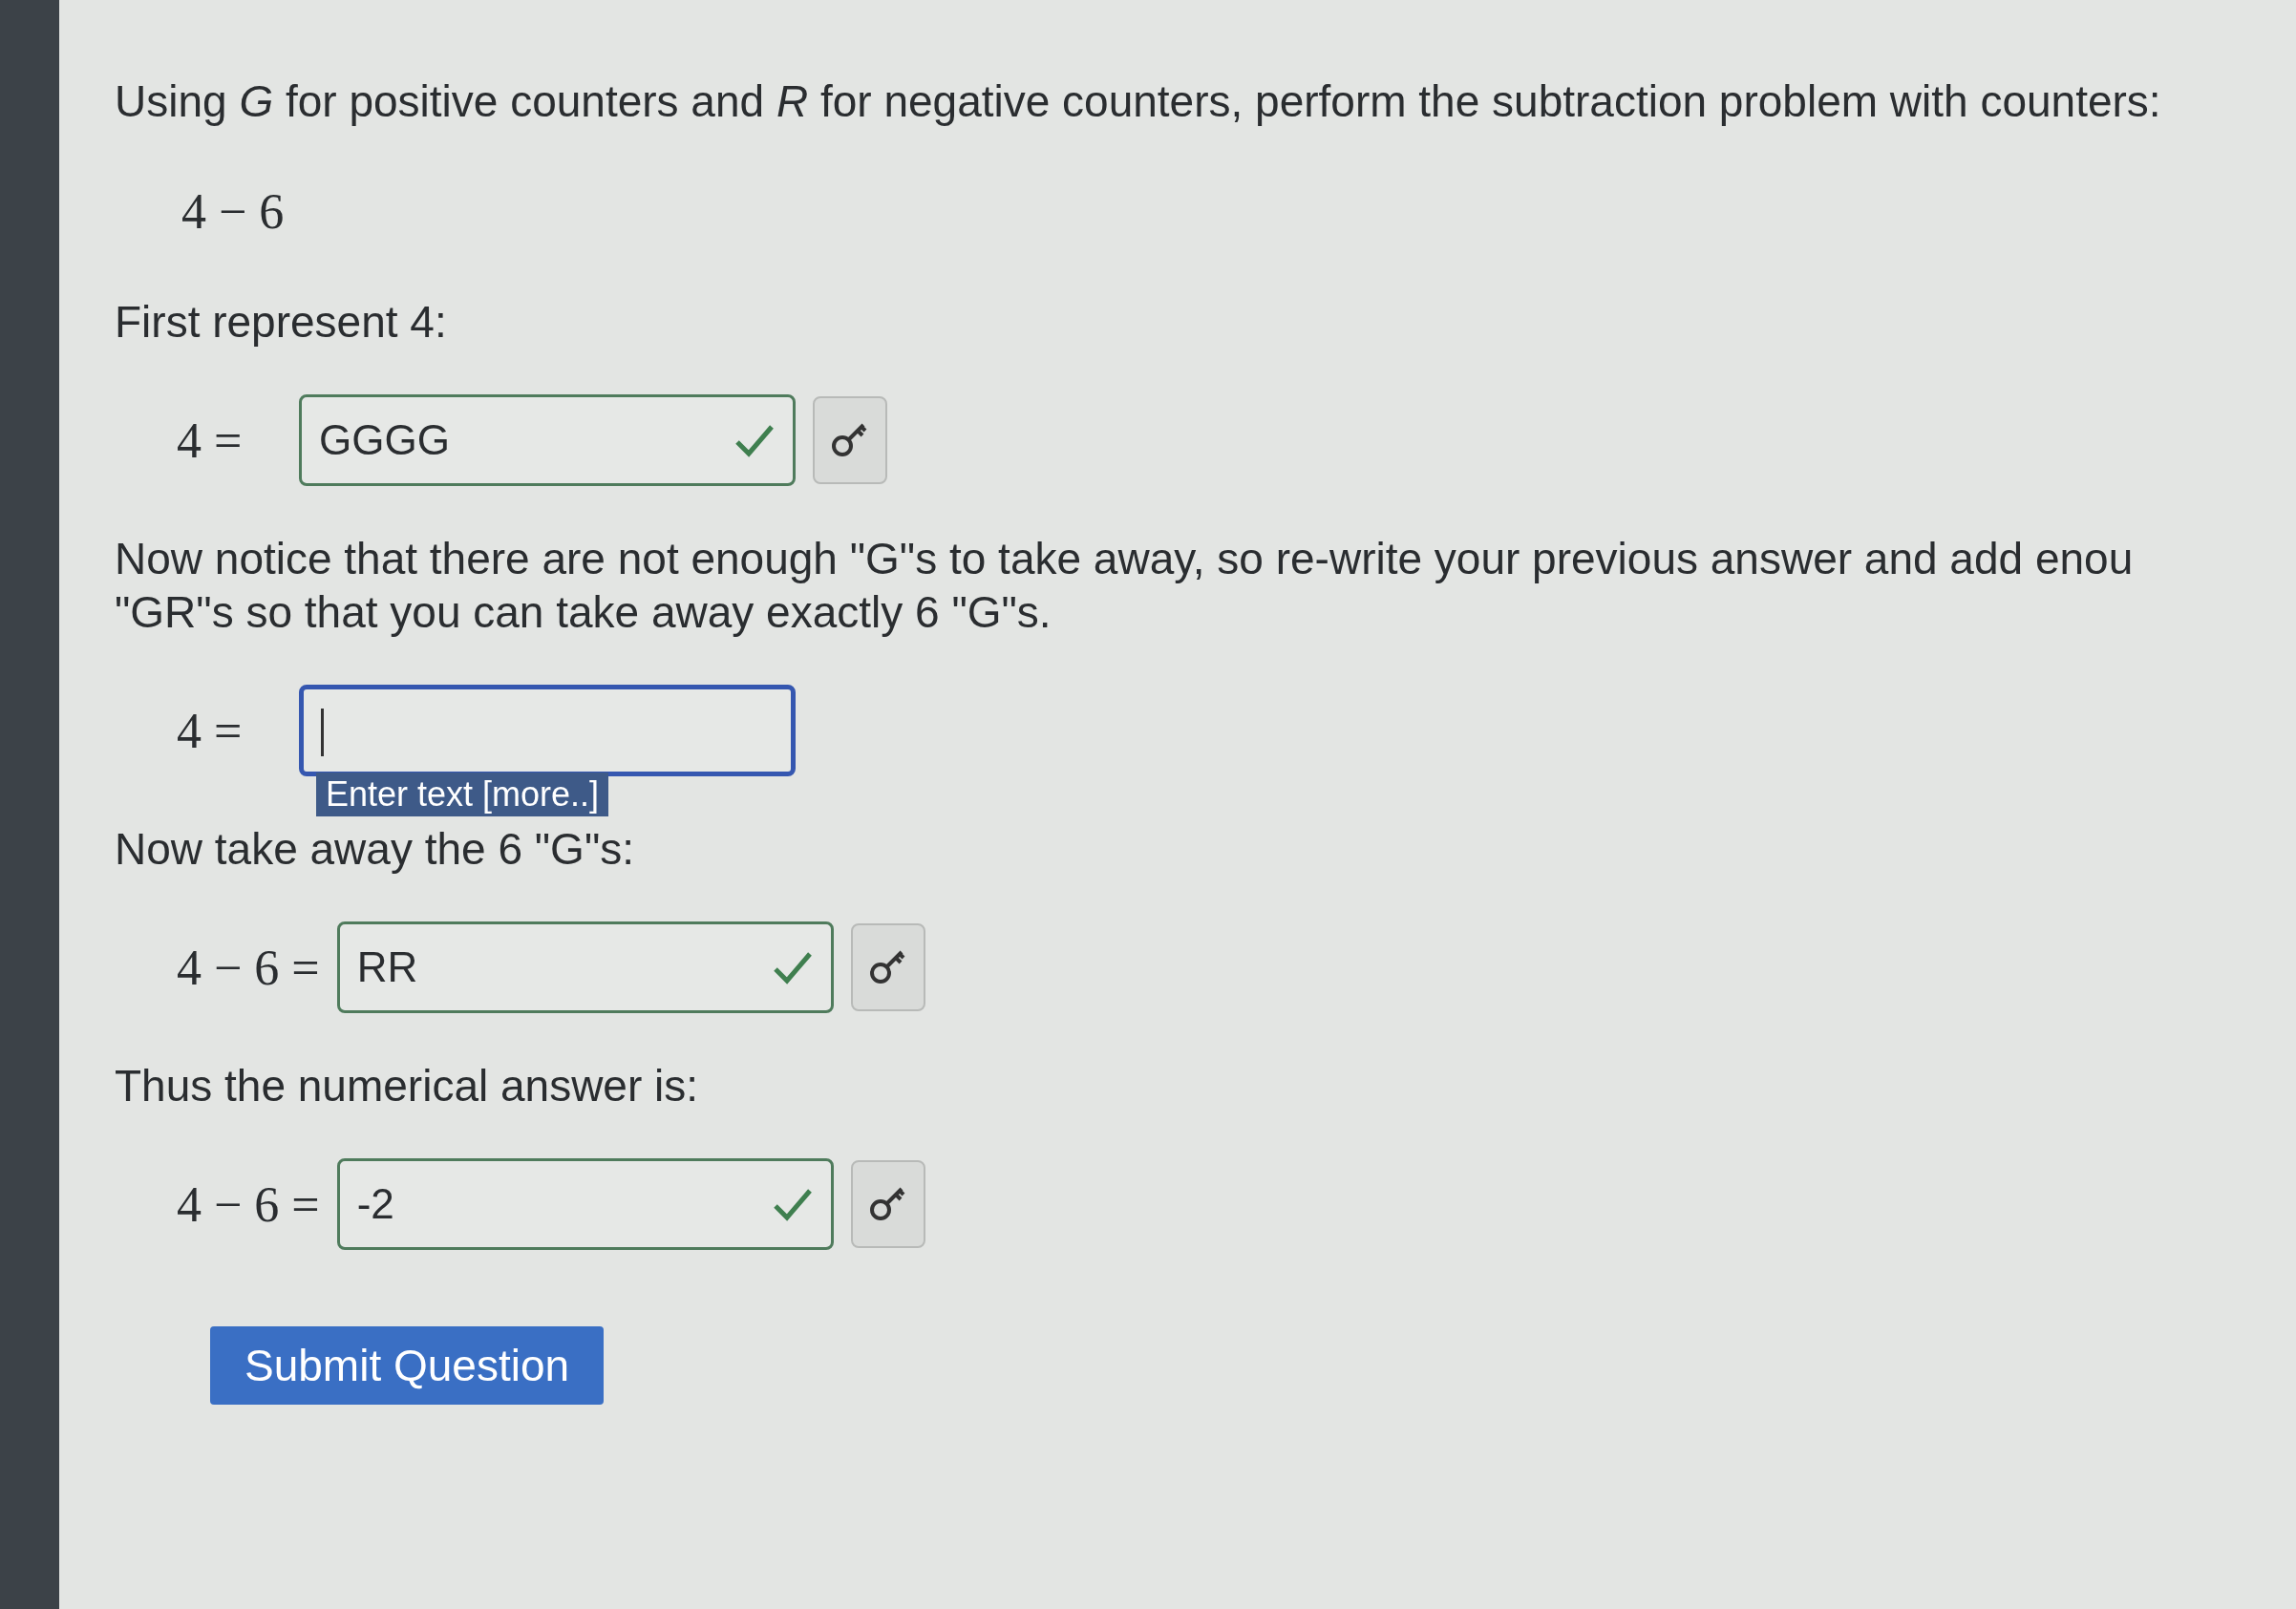  Describe the element at coordinates (374, 849) in the screenshot. I see `instruction-text: Now take away the 6 "G"s:` at that location.